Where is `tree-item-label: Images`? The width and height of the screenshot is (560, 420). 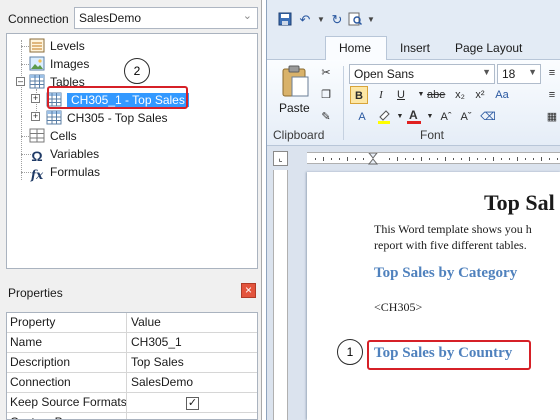 tree-item-label: Images is located at coordinates (70, 64).